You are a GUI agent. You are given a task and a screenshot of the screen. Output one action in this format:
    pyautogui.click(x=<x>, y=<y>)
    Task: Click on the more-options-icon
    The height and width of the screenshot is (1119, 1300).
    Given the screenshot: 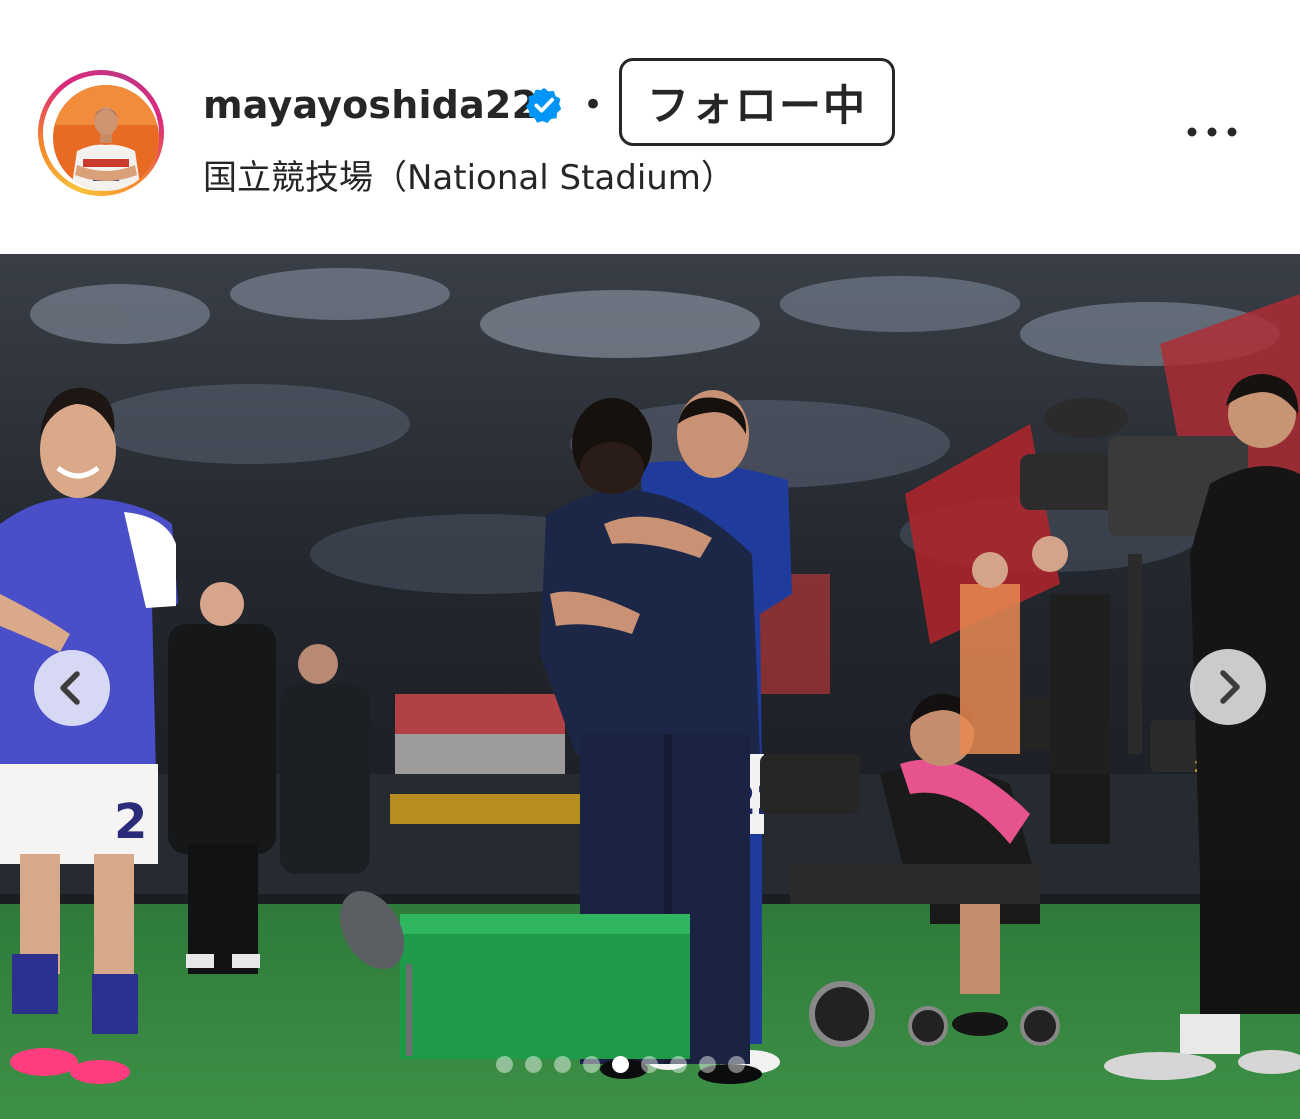 What is the action you would take?
    pyautogui.click(x=1212, y=132)
    